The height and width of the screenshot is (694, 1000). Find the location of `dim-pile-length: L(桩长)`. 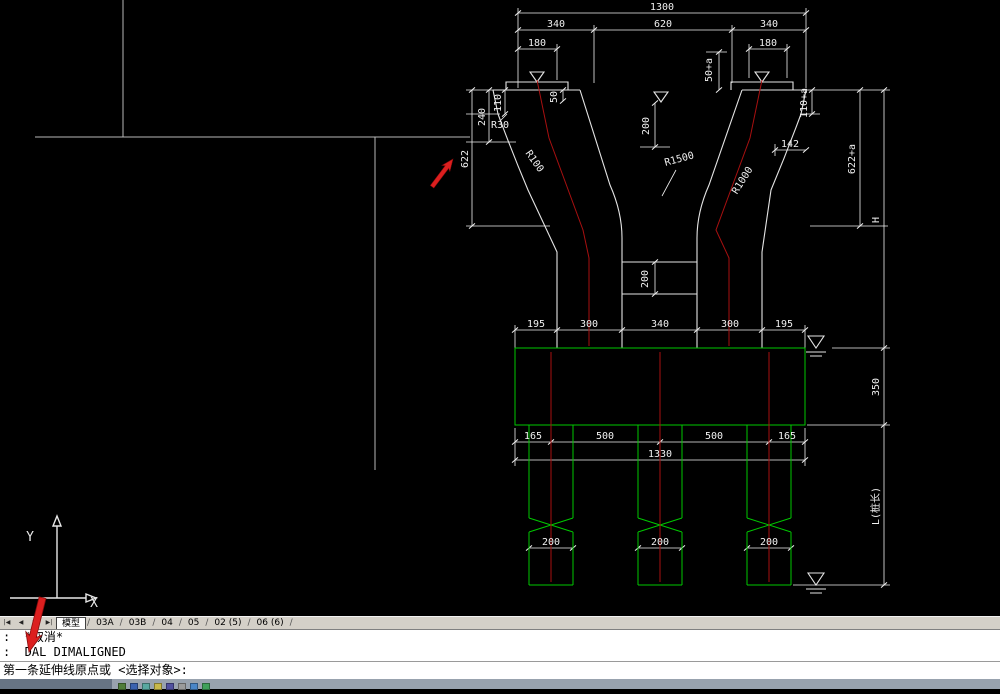

dim-pile-length: L(桩长) is located at coordinates (875, 506).